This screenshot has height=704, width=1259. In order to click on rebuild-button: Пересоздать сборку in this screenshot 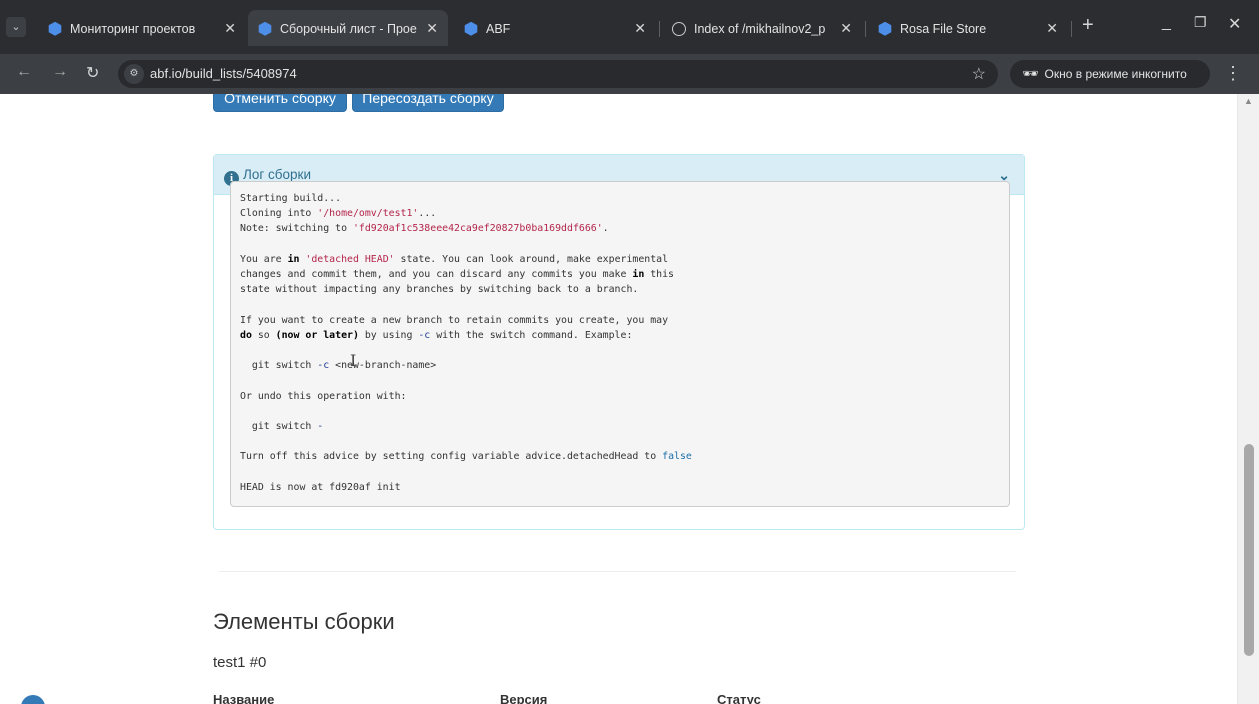, I will do `click(428, 103)`.